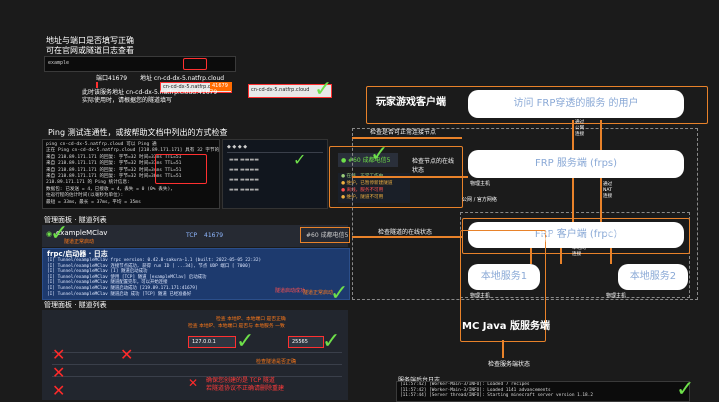 The image size is (719, 402). I want to click on bottom-tag-top2: 检查 本地IP、本地端口 是否正确, so click(251, 319).